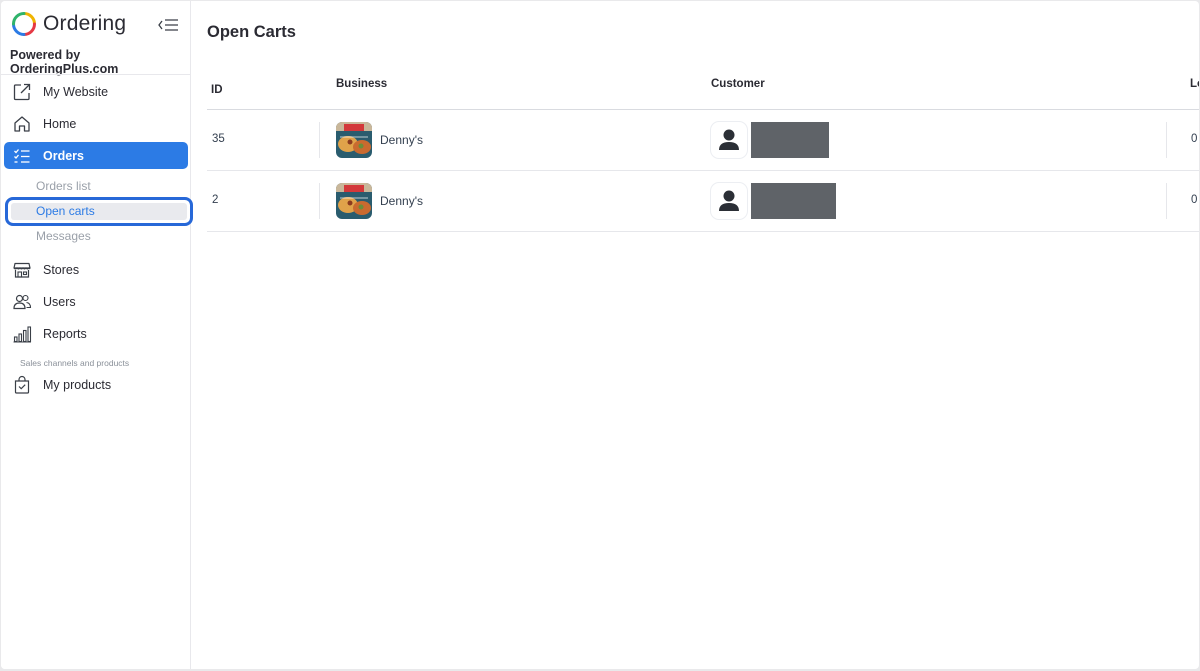 The width and height of the screenshot is (1200, 671). Describe the element at coordinates (65, 333) in the screenshot. I see `sidebar-item-label: Reports` at that location.